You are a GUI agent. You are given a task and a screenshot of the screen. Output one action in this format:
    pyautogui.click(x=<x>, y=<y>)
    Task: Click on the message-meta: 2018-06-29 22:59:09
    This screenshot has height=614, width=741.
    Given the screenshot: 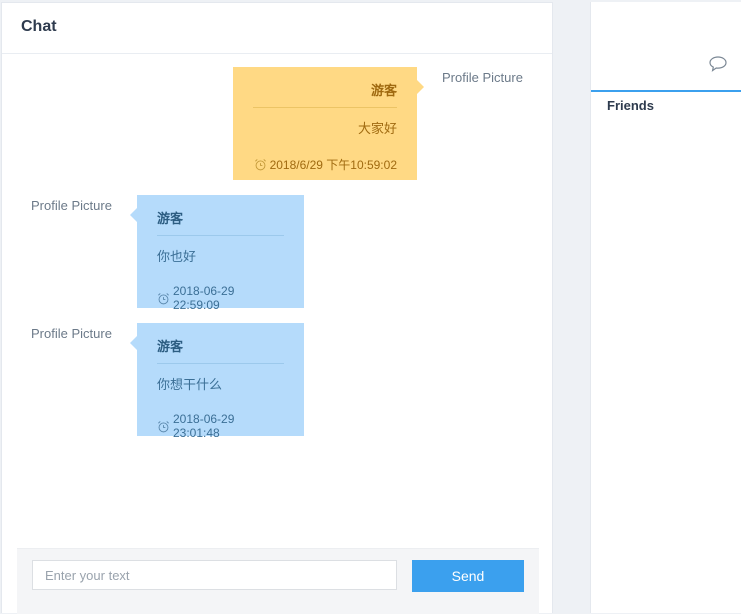 What is the action you would take?
    pyautogui.click(x=220, y=298)
    